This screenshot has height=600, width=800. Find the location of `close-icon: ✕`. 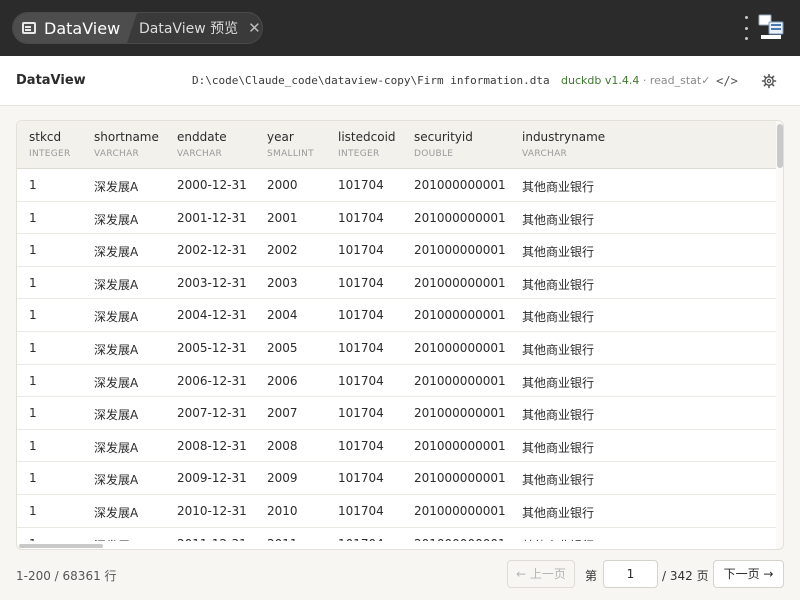

close-icon: ✕ is located at coordinates (254, 28).